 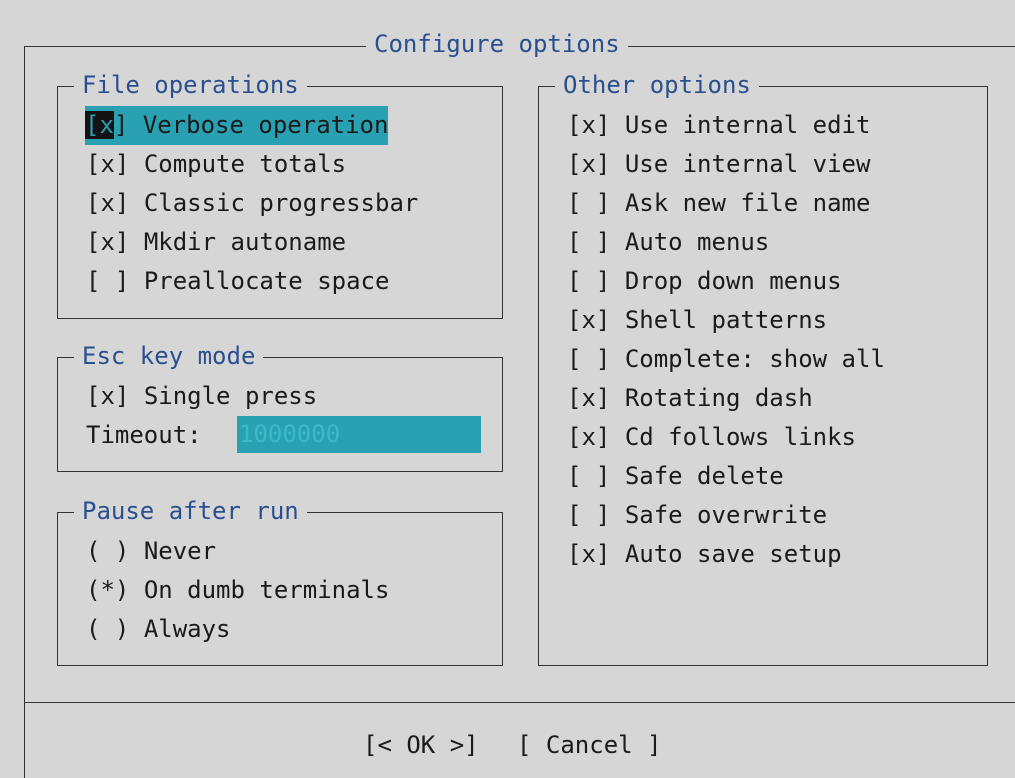 I want to click on checkbox-compute-totals: [x] Compute totals, so click(x=216, y=164).